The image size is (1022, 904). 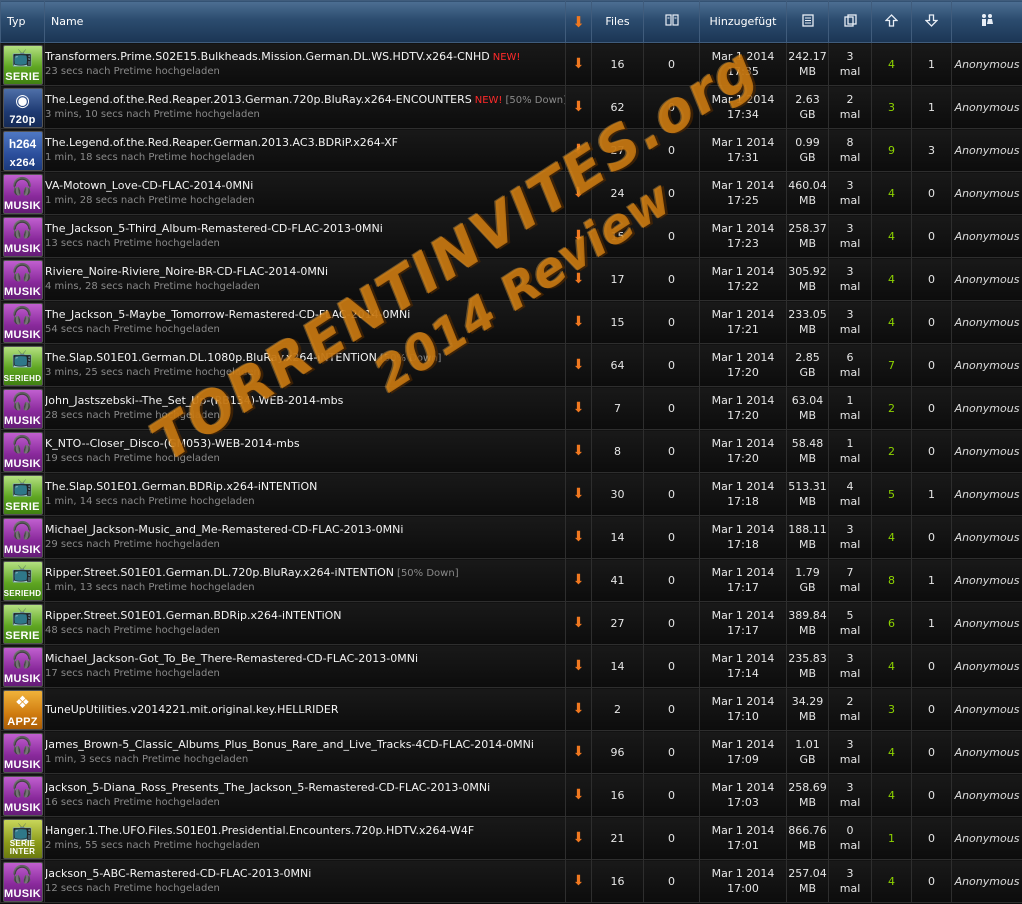 What do you see at coordinates (891, 838) in the screenshot?
I see `seeders-count: 1` at bounding box center [891, 838].